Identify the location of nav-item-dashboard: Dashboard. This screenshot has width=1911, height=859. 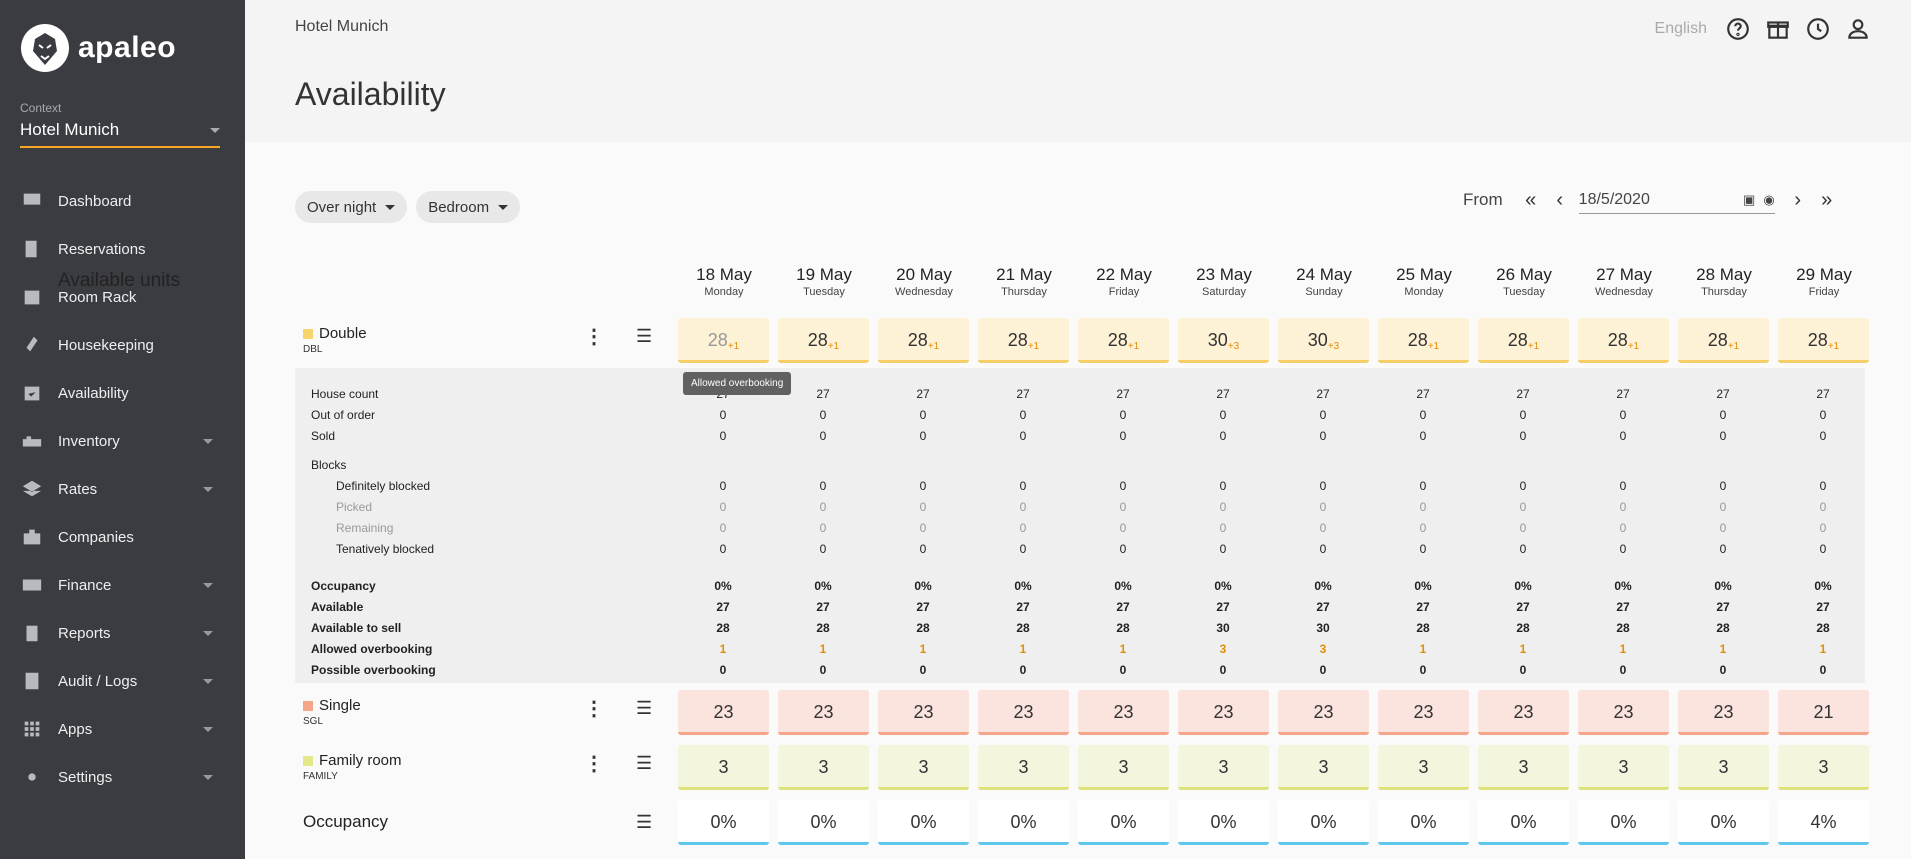
(122, 201).